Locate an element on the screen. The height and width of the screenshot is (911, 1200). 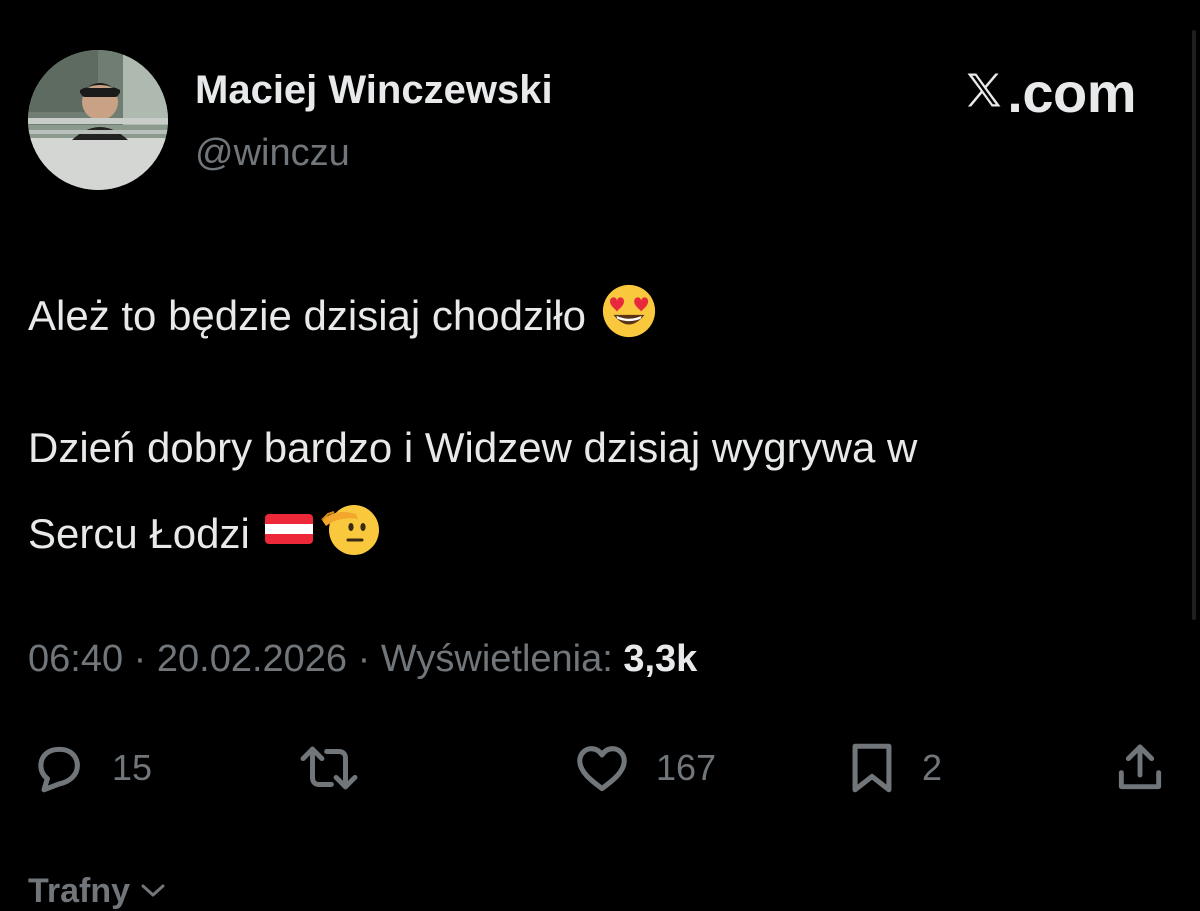
avatar is located at coordinates (98, 120).